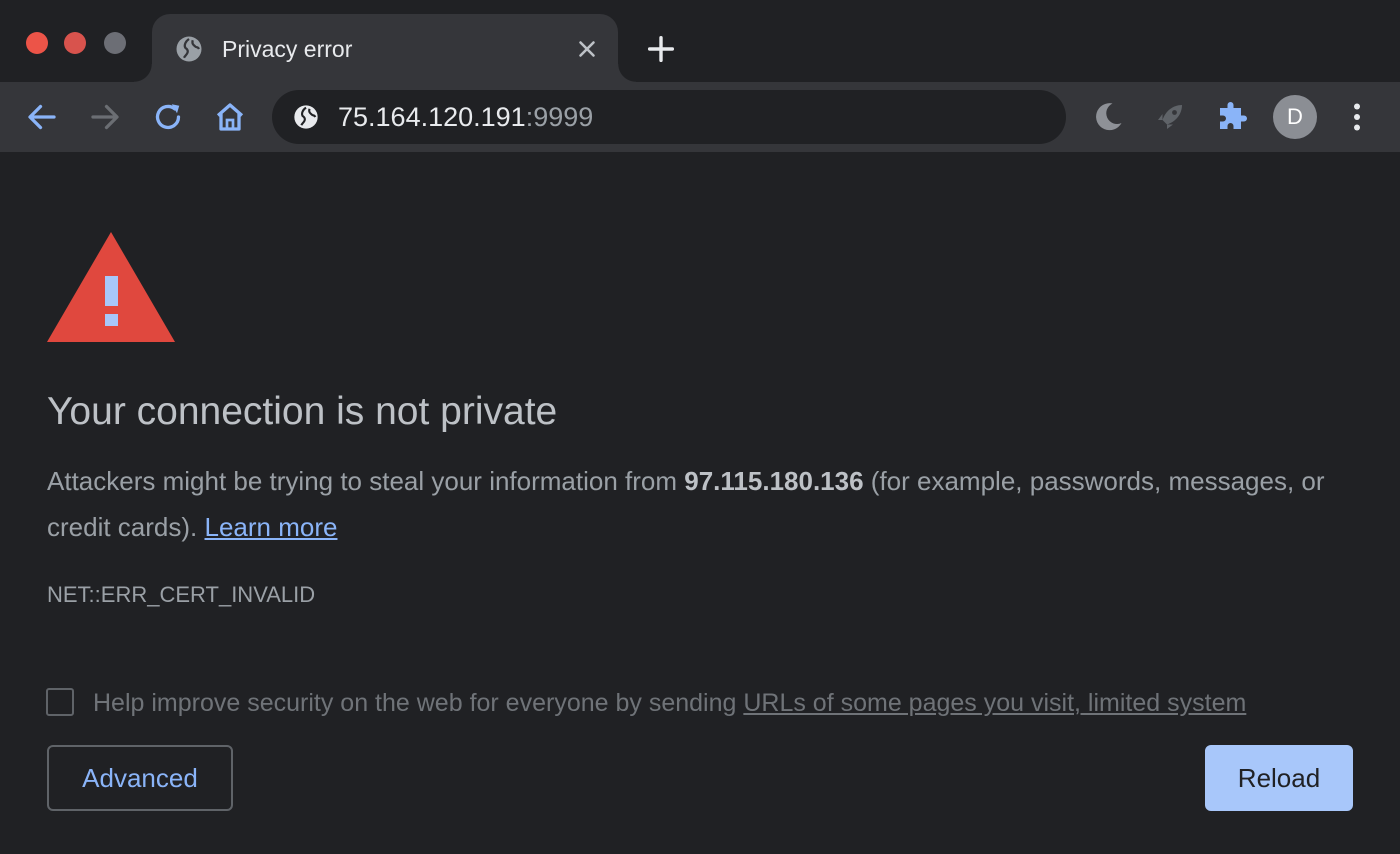  What do you see at coordinates (669, 117) in the screenshot?
I see `address-bar: 75.164.120.191:9999` at bounding box center [669, 117].